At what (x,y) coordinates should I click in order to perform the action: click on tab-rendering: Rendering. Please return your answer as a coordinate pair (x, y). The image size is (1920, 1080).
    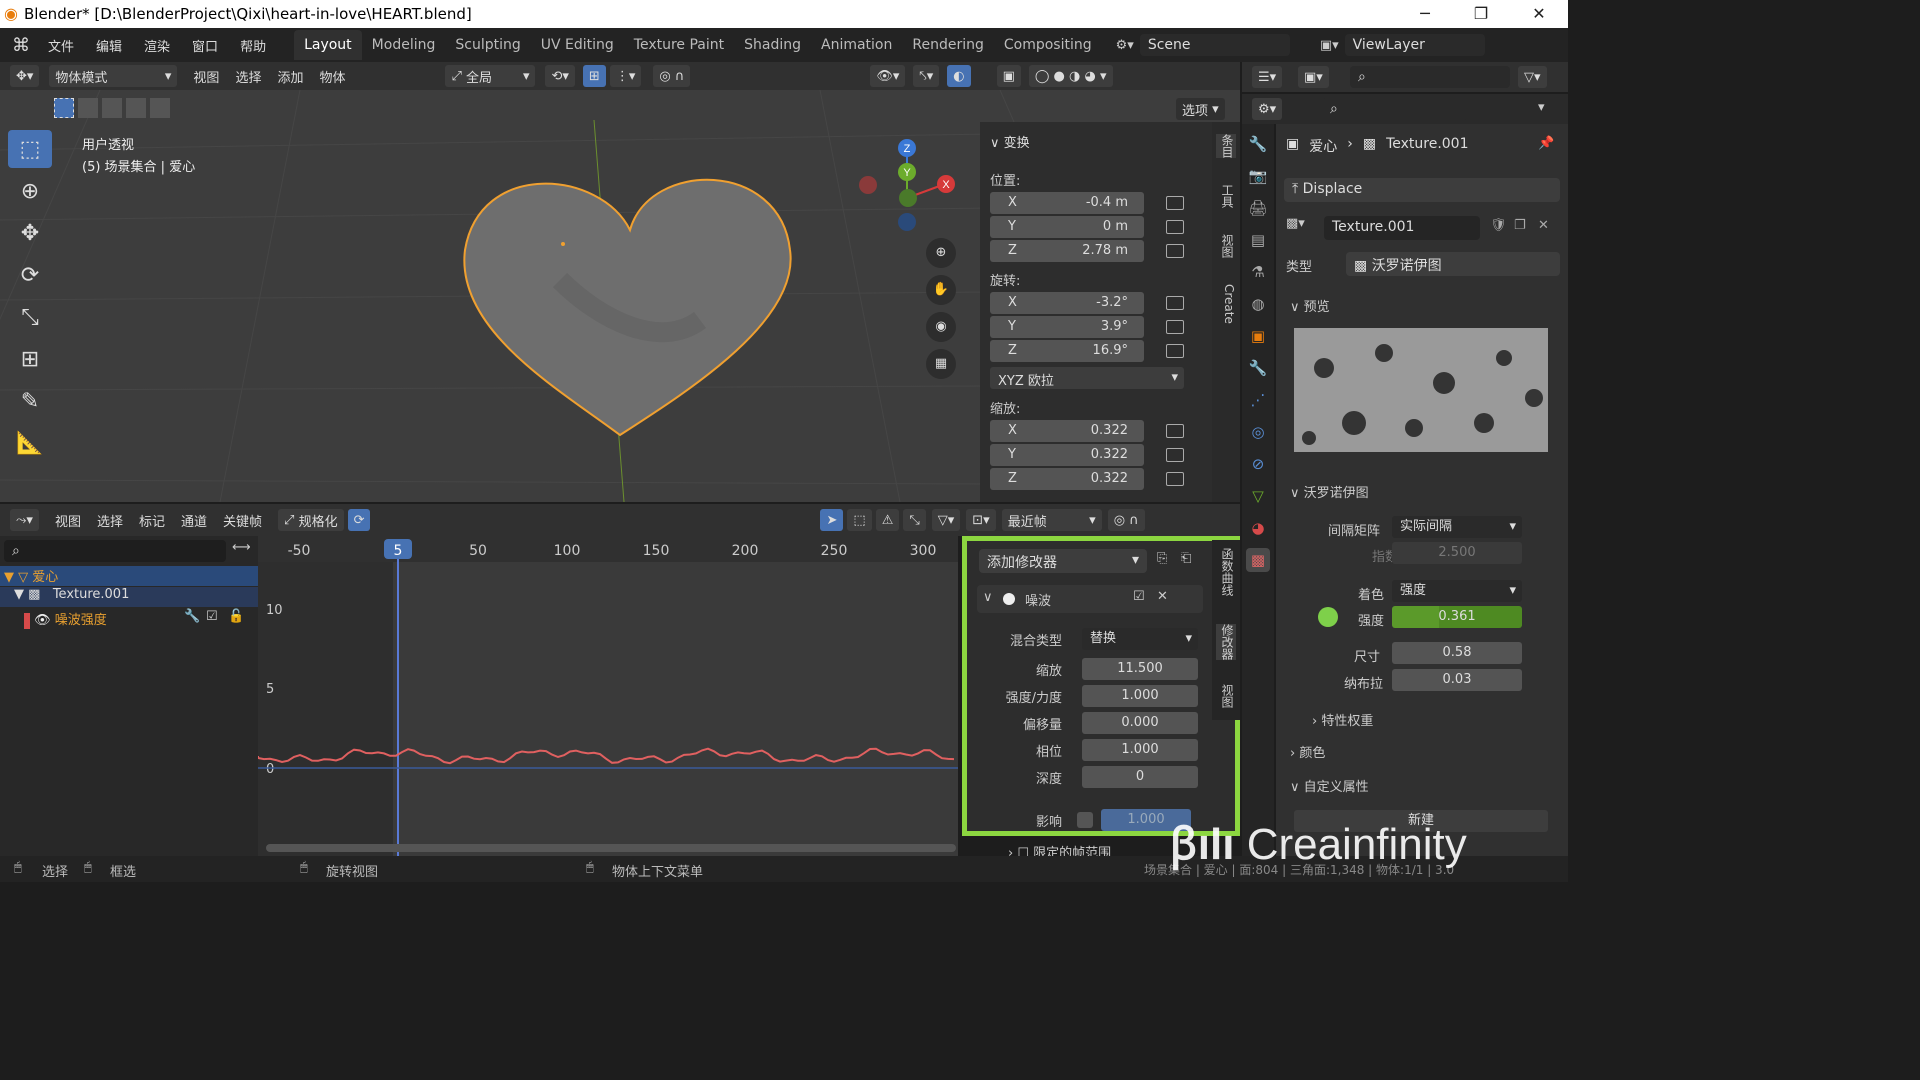
    Looking at the image, I should click on (948, 45).